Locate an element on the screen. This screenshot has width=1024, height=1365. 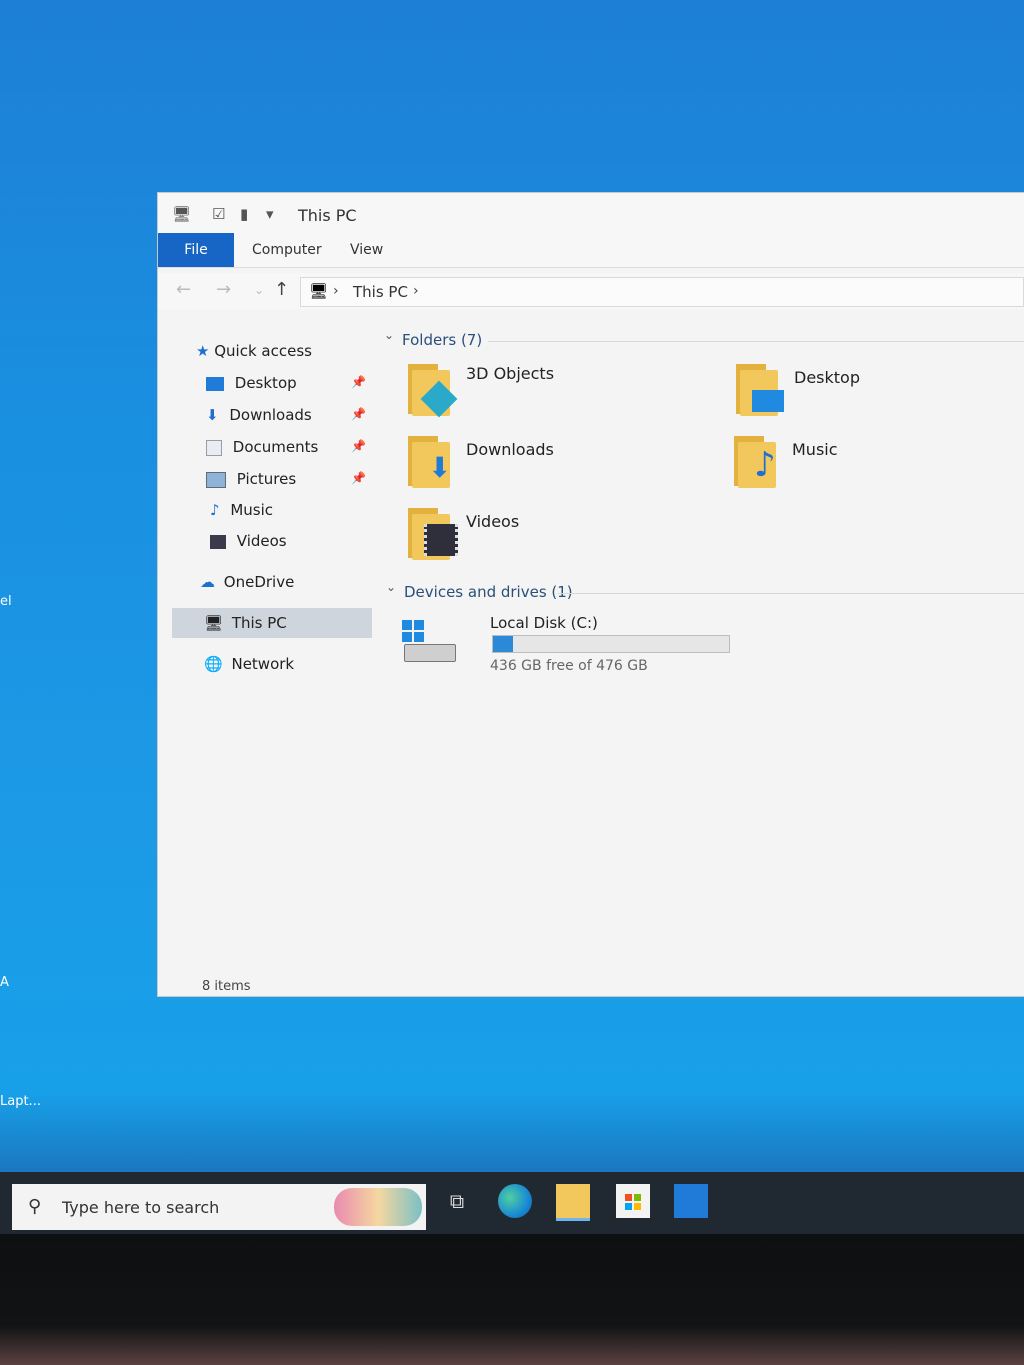
folder-label: 3D Objects is located at coordinates (510, 373).